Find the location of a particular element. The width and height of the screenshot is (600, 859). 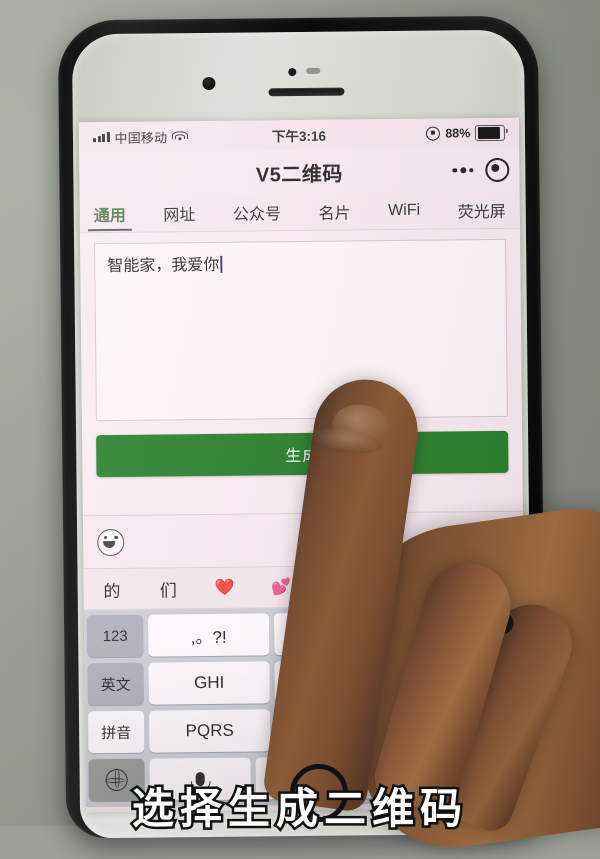

predictive-candidate-bar: 的 们 ❤️ 💕 😘 就 is located at coordinates (303, 587).